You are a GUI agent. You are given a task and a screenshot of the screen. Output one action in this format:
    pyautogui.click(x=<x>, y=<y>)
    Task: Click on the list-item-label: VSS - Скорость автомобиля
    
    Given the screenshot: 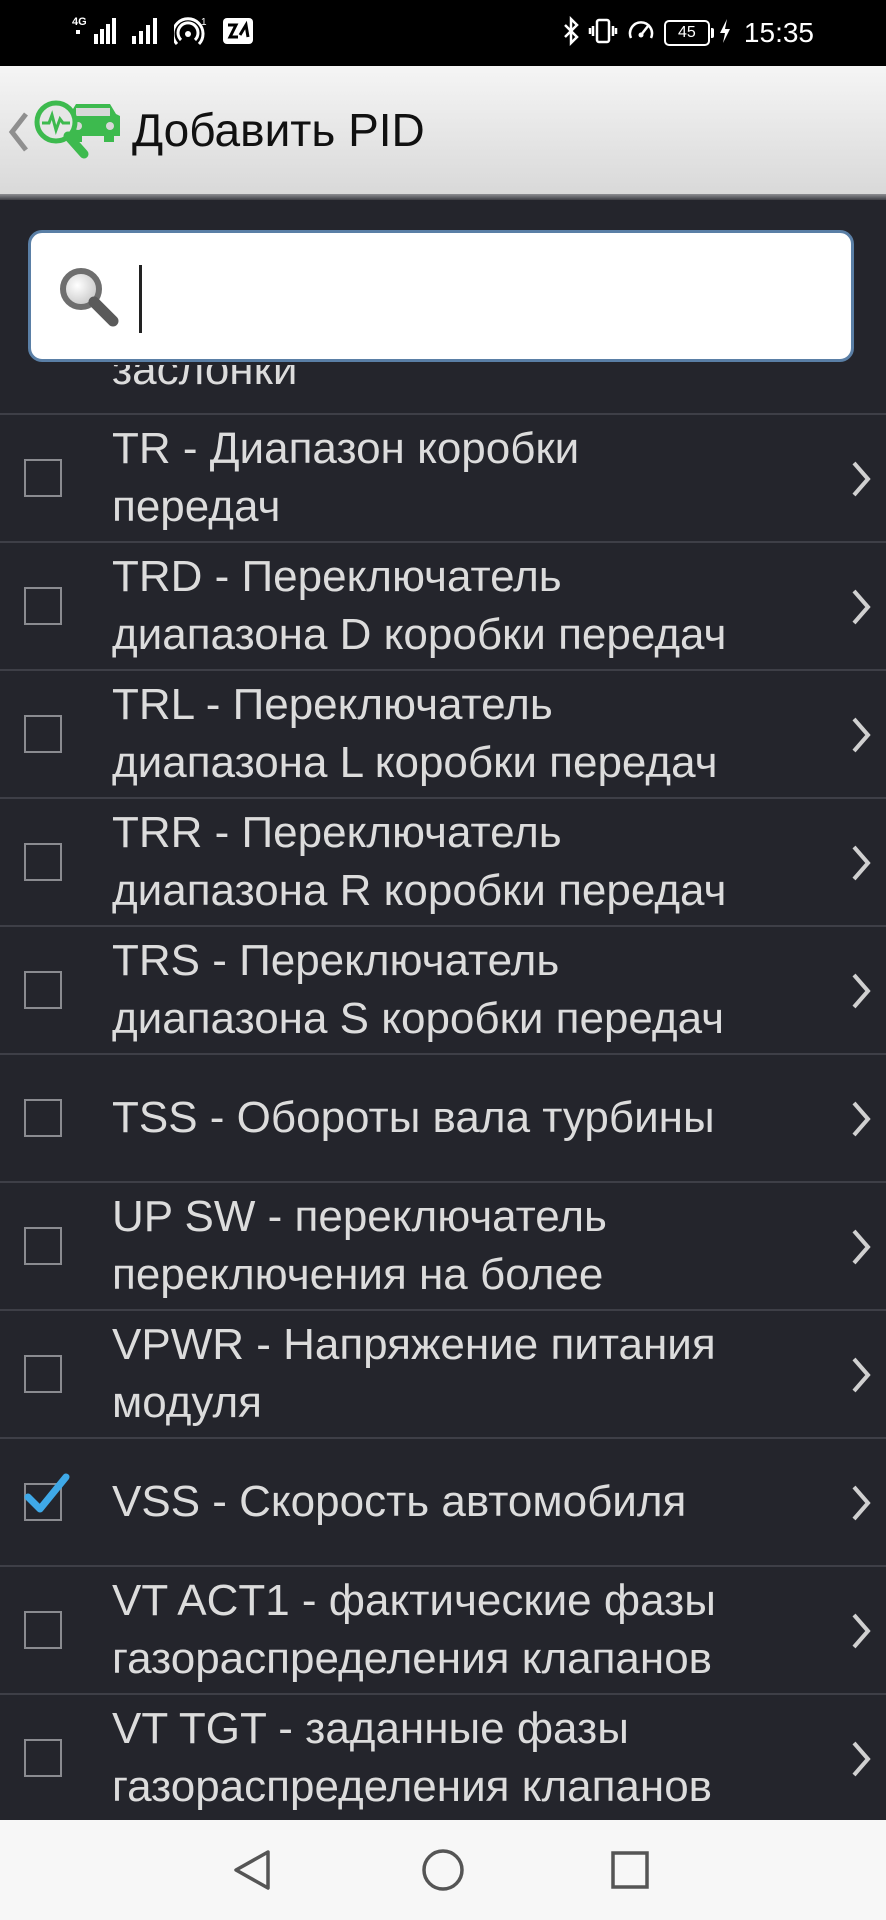 What is the action you would take?
    pyautogui.click(x=399, y=1501)
    